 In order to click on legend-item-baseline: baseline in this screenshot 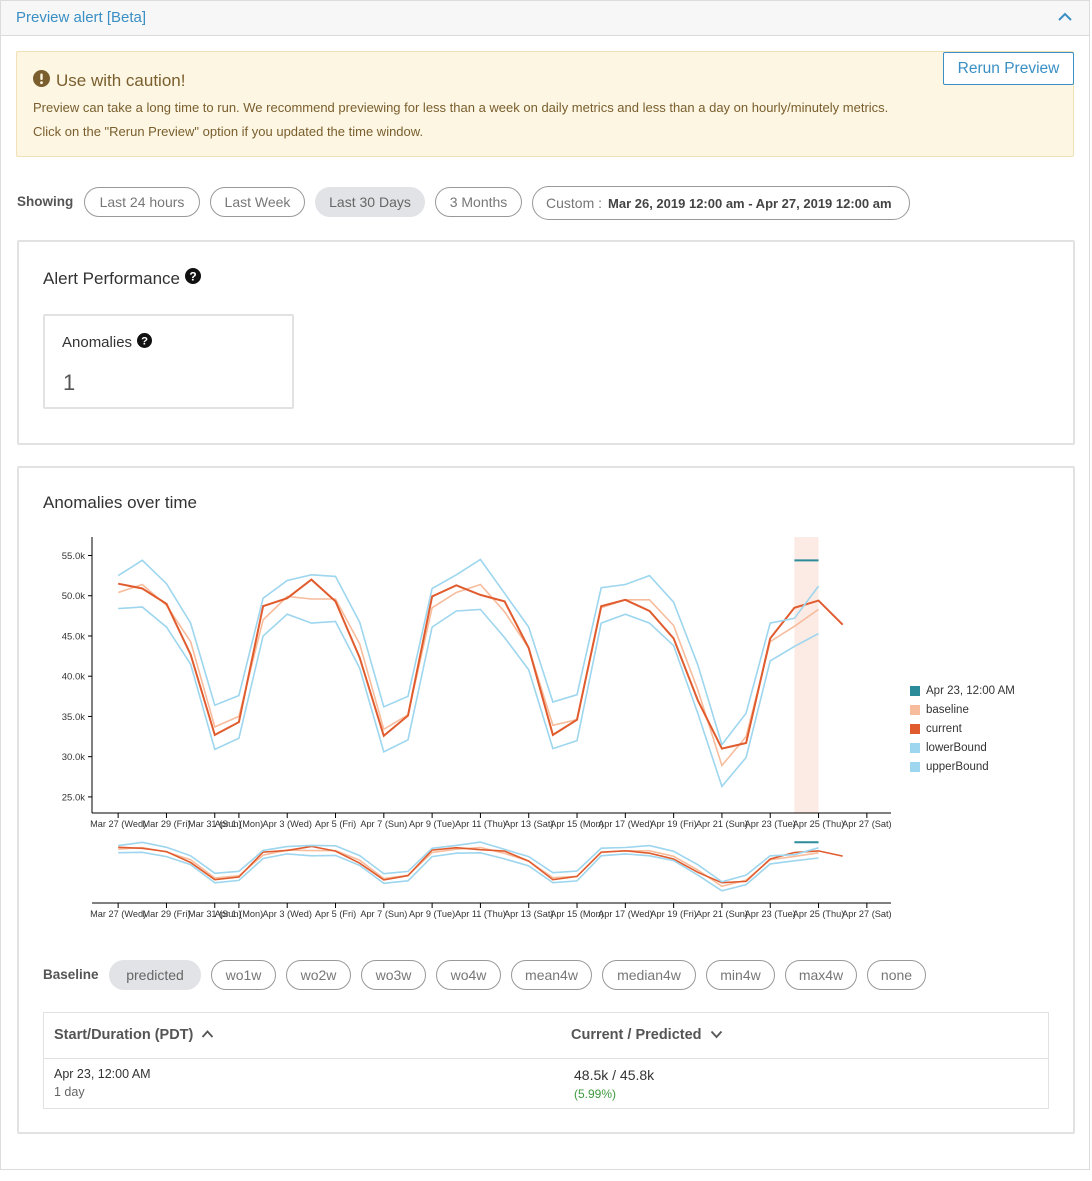, I will do `click(962, 709)`.